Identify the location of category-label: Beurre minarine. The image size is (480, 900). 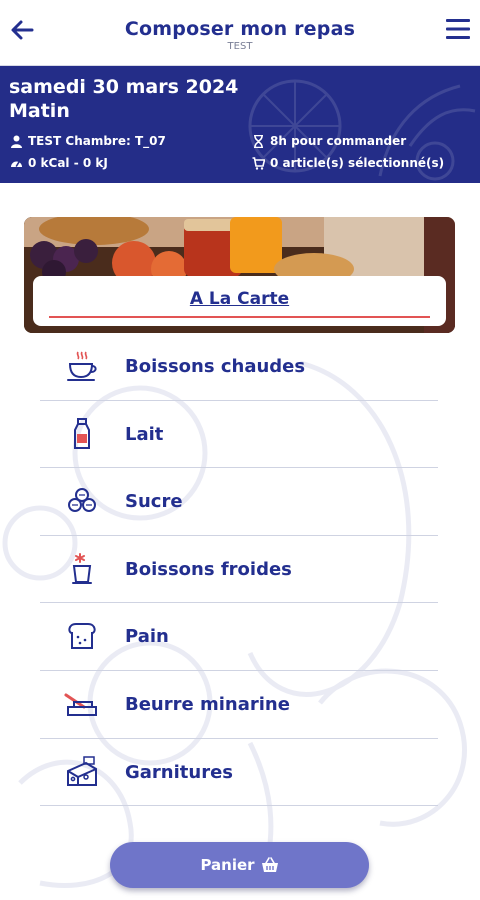
(207, 704).